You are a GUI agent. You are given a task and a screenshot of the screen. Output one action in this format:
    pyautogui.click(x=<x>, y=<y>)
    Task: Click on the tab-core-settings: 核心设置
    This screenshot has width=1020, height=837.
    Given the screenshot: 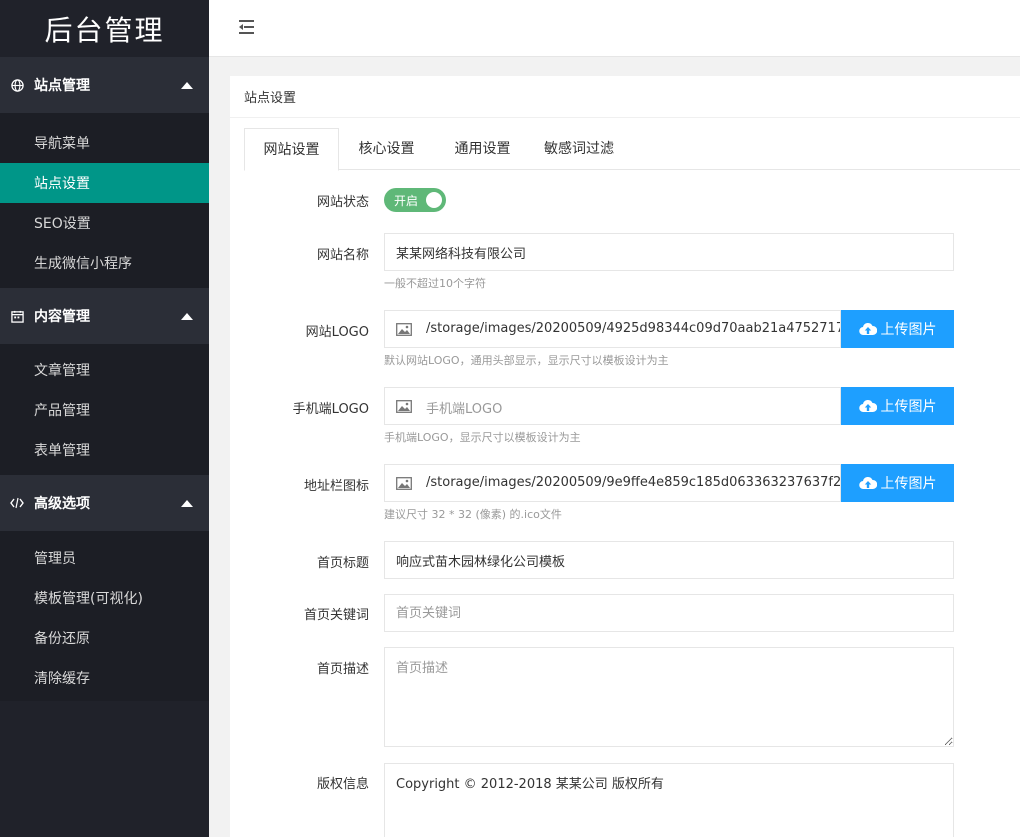 What is the action you would take?
    pyautogui.click(x=386, y=149)
    